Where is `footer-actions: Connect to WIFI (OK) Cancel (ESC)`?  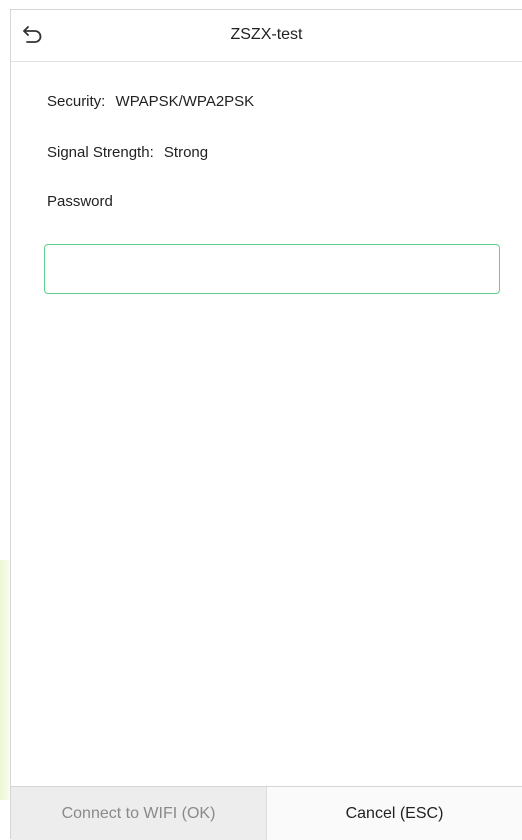
footer-actions: Connect to WIFI (OK) Cancel (ESC) is located at coordinates (266, 813).